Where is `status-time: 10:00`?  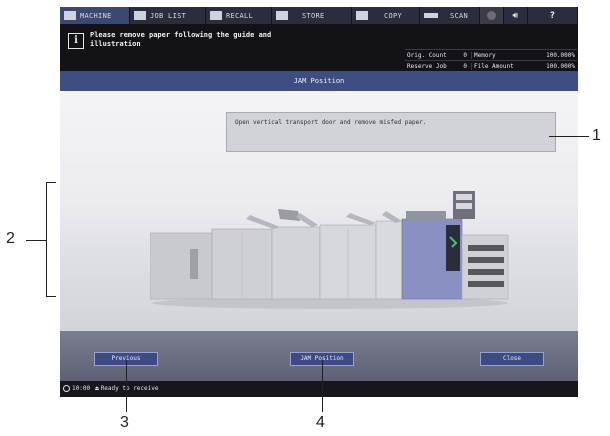
status-time: 10:00 is located at coordinates (81, 388).